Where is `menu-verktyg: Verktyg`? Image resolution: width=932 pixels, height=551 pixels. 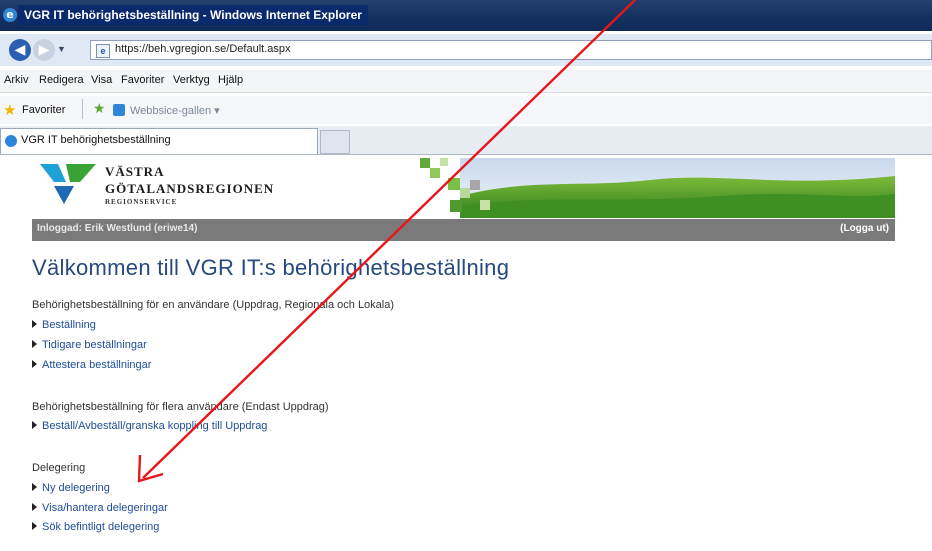 menu-verktyg: Verktyg is located at coordinates (191, 80).